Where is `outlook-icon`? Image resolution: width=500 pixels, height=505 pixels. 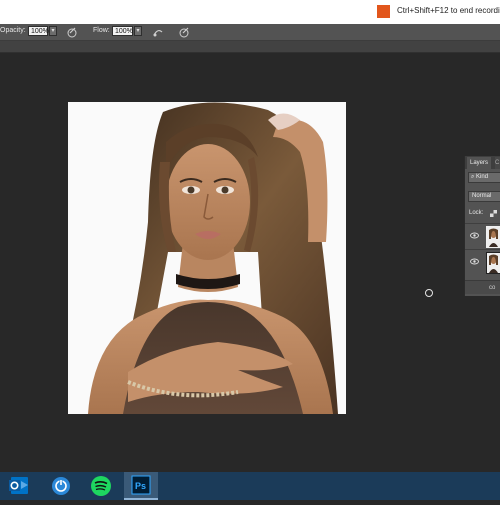 outlook-icon is located at coordinates (18, 485).